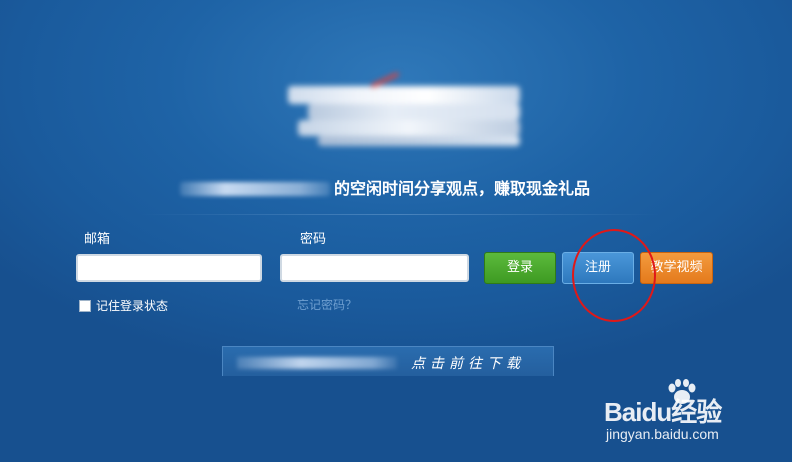 Image resolution: width=792 pixels, height=462 pixels. I want to click on watermark-brand: Baidu经验, so click(663, 412).